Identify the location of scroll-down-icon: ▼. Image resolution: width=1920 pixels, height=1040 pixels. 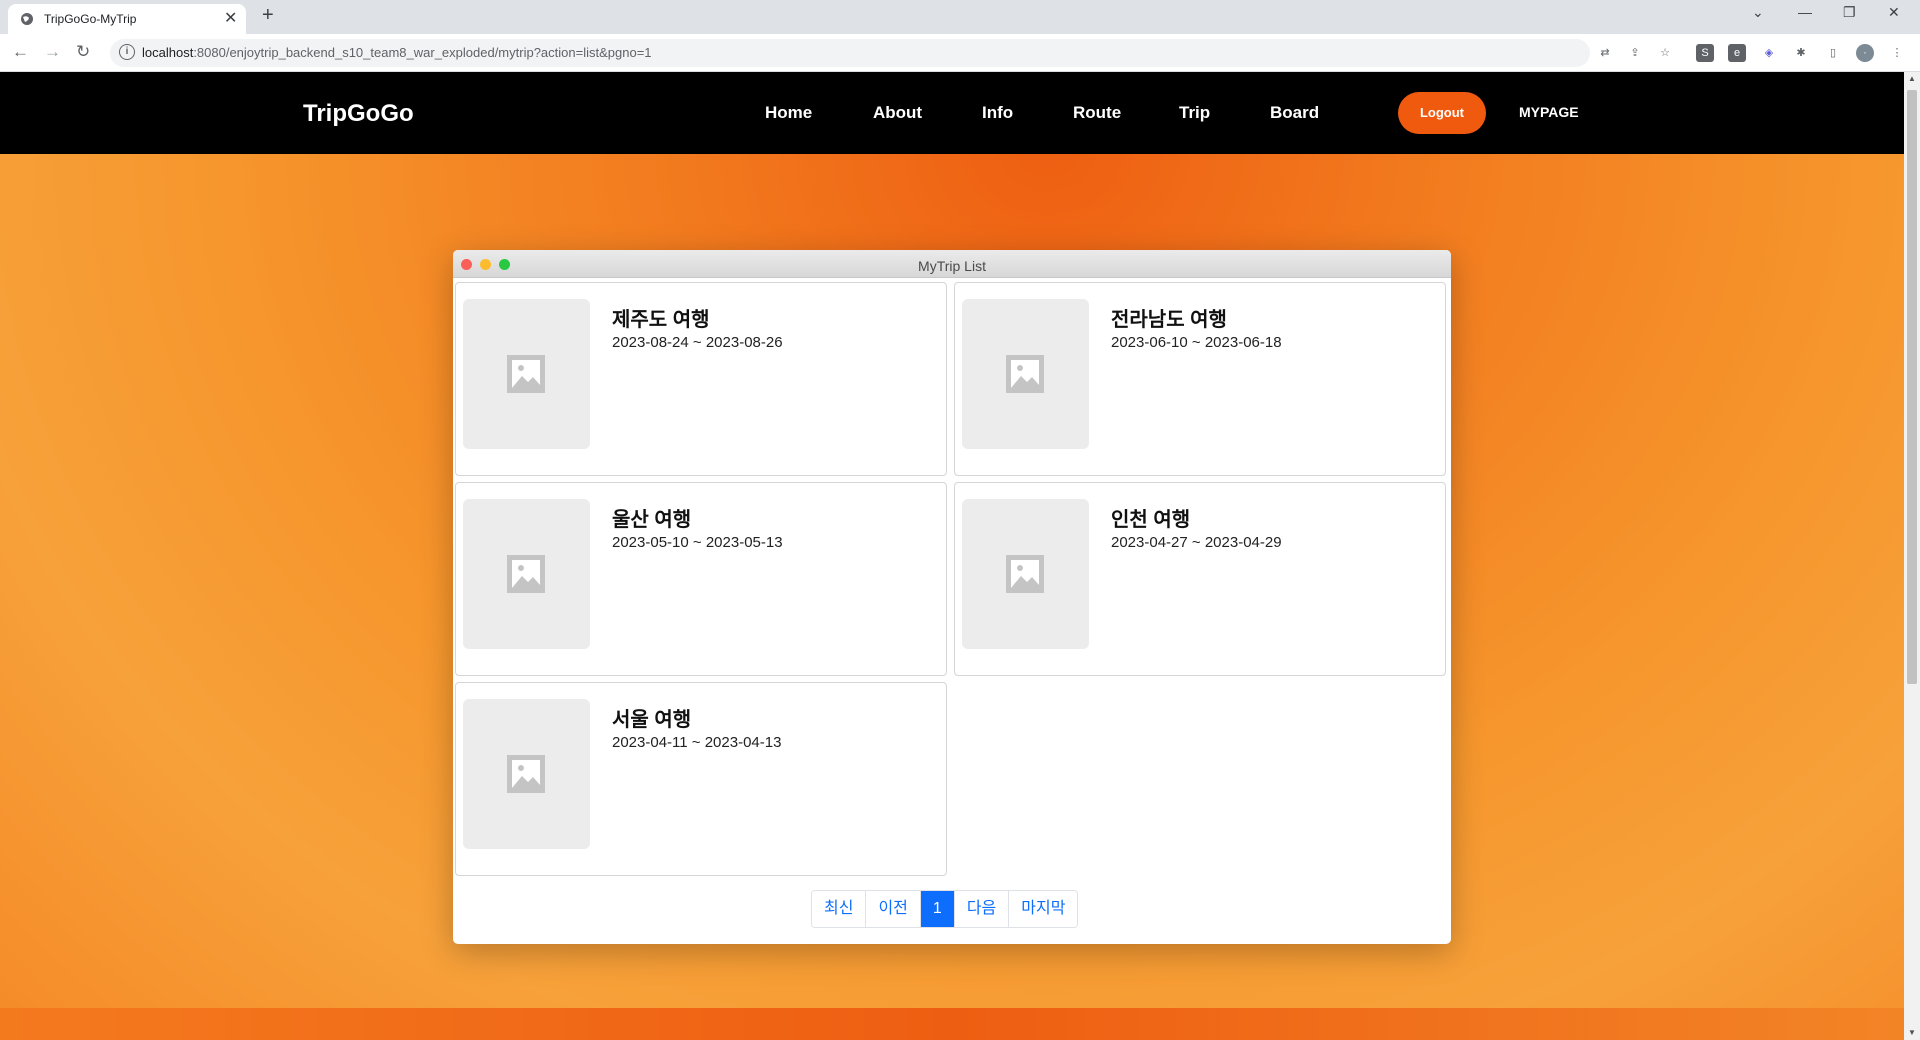
(1912, 1032).